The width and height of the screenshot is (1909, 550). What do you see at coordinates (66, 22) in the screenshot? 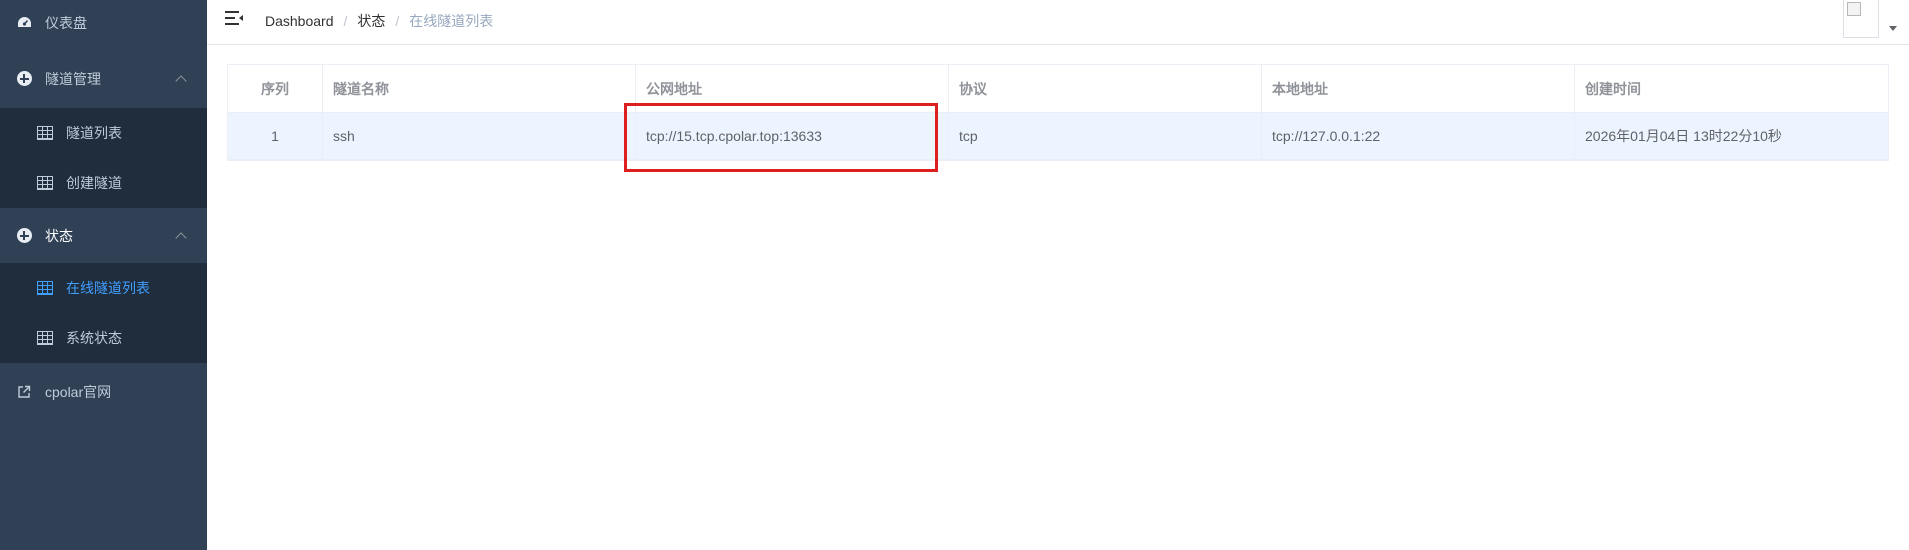
I see `sidebar-item-label: 仪表盘` at bounding box center [66, 22].